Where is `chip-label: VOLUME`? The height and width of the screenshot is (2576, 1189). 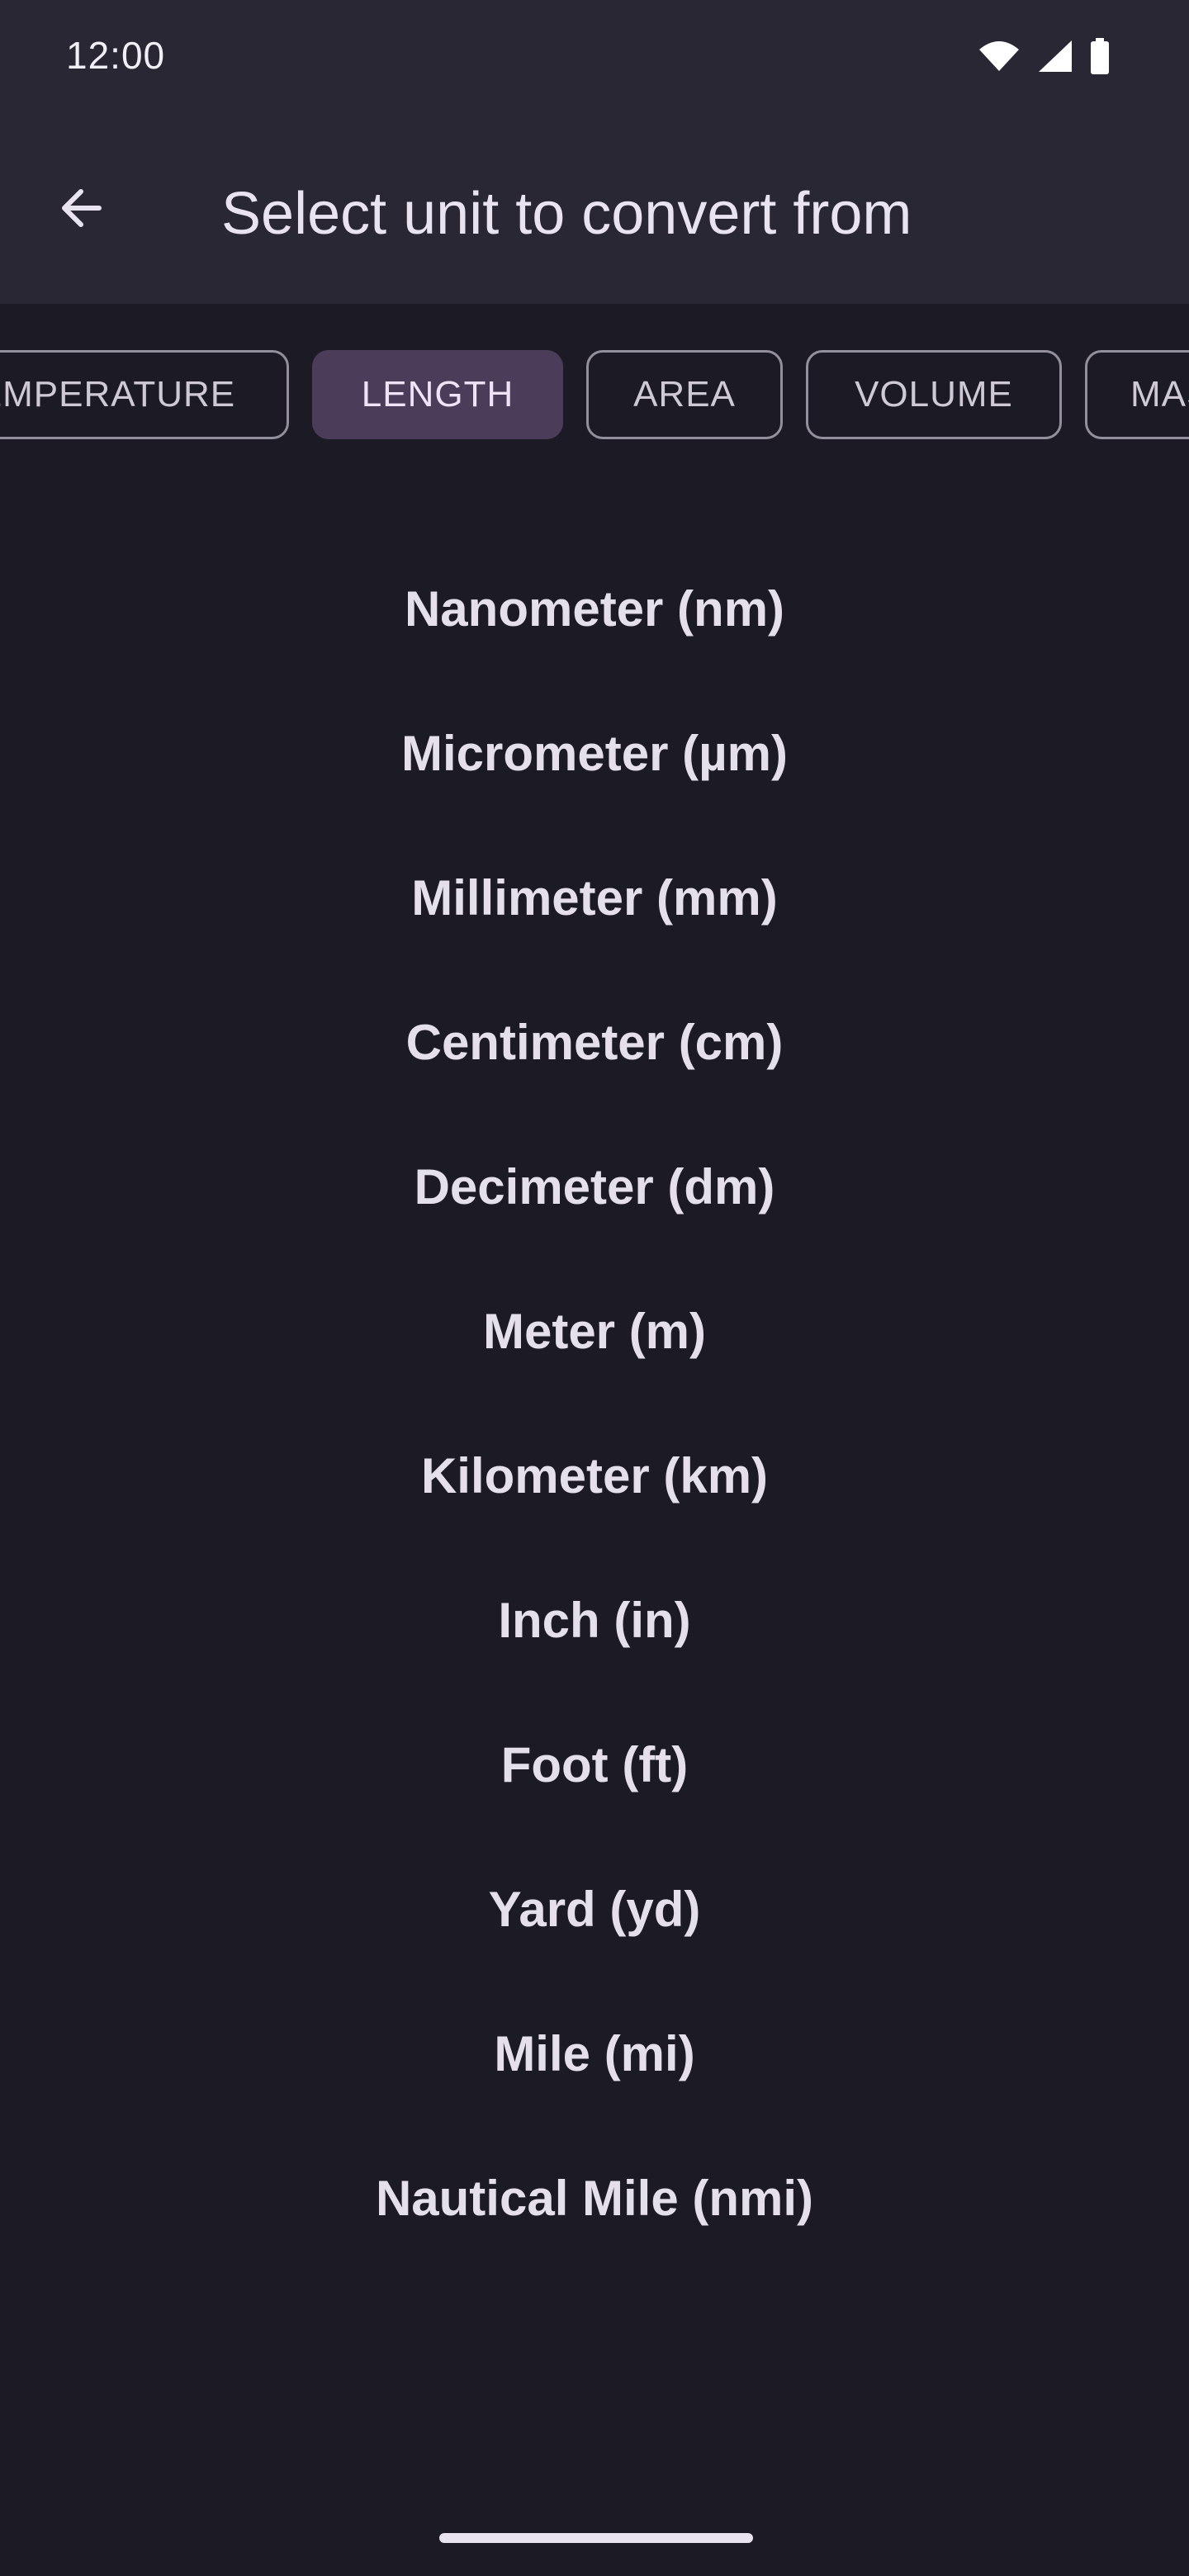
chip-label: VOLUME is located at coordinates (934, 394).